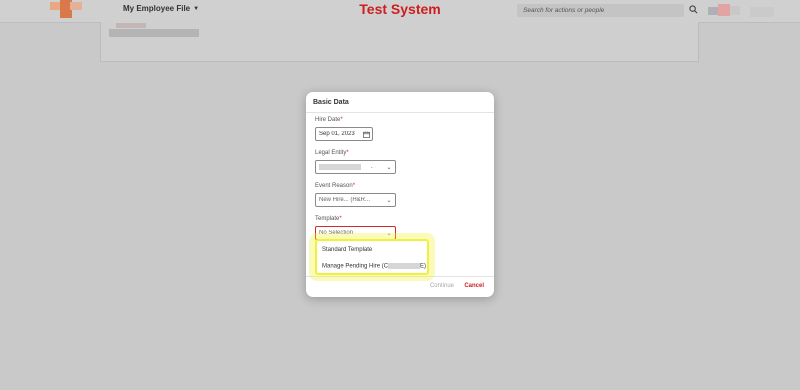  Describe the element at coordinates (331, 102) in the screenshot. I see `dialog-title: Basic Data` at that location.